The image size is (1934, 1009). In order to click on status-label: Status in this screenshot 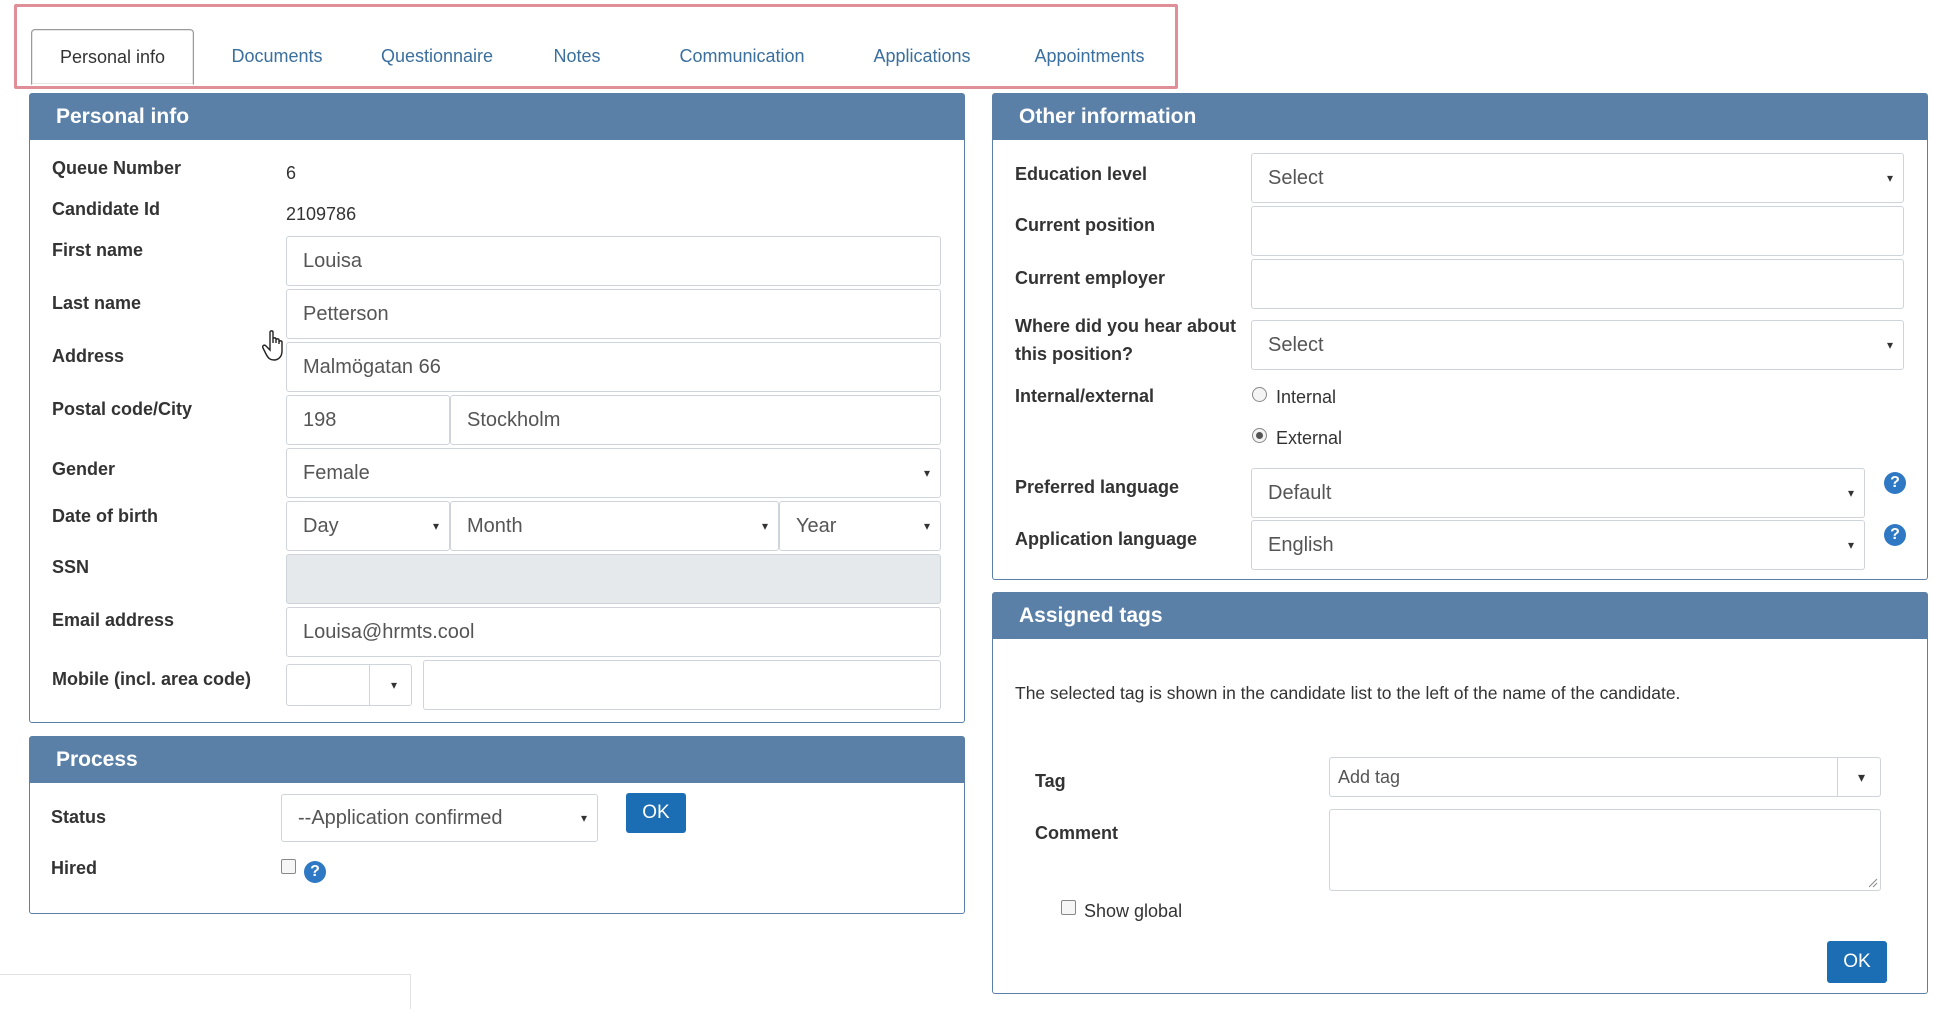, I will do `click(79, 817)`.